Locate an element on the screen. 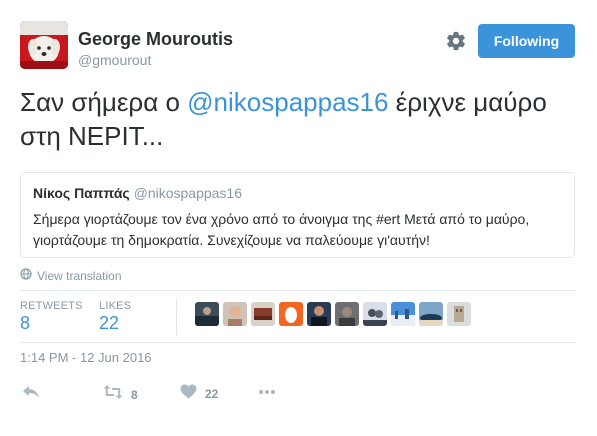 This screenshot has height=436, width=597. view-translation-label: View translation is located at coordinates (79, 275).